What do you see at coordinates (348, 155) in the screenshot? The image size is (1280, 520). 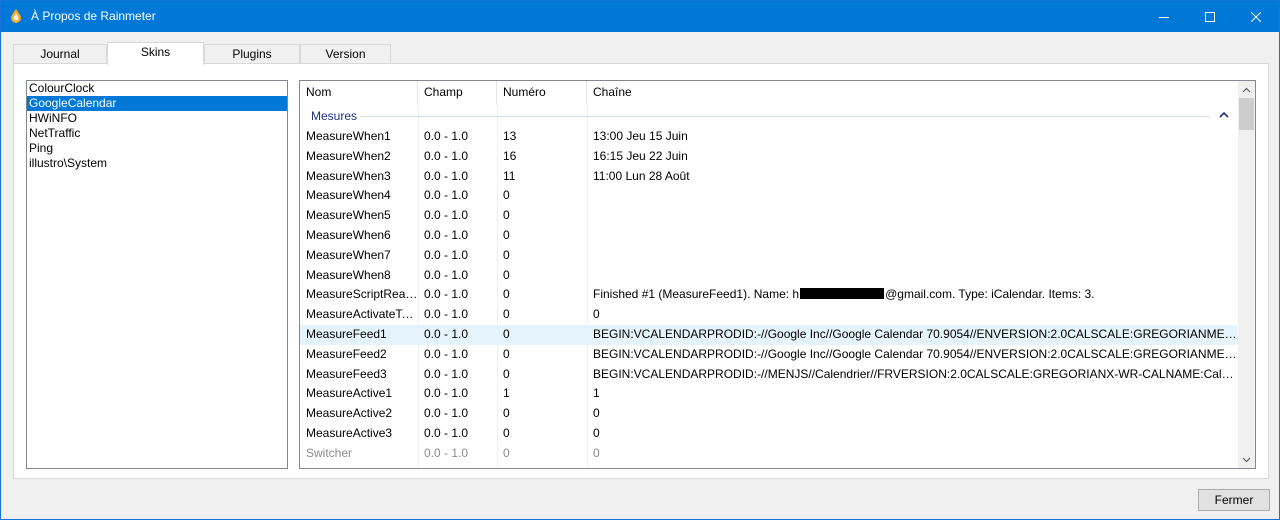 I see `cell-nom: MeasureWhen2` at bounding box center [348, 155].